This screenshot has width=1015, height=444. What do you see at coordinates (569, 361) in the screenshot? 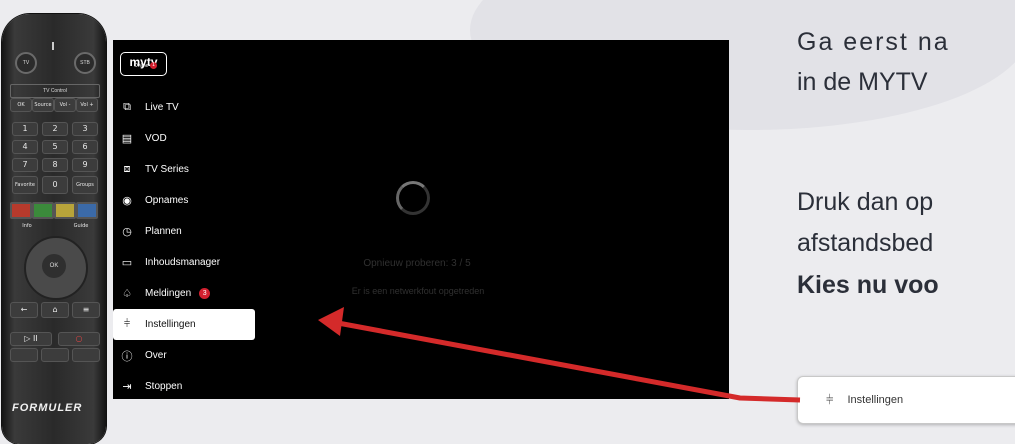
I see `arrow-line` at bounding box center [569, 361].